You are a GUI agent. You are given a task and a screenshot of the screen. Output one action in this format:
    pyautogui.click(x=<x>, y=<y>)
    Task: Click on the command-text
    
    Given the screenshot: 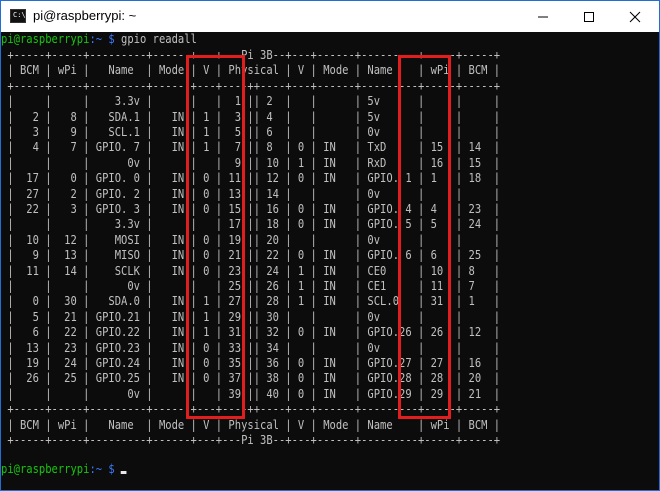 What is the action you would take?
    pyautogui.click(x=118, y=469)
    